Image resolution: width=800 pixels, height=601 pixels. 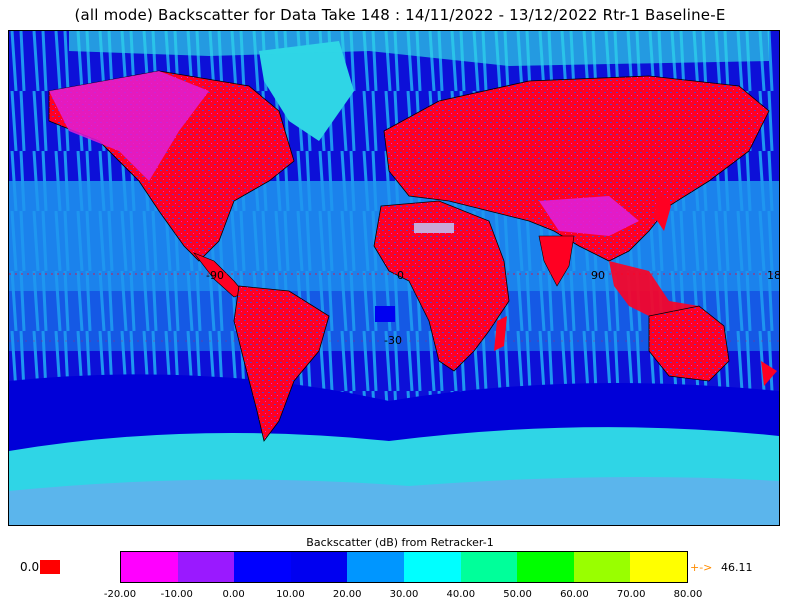 I want to click on scale-tick-label: -20.00, so click(x=120, y=594).